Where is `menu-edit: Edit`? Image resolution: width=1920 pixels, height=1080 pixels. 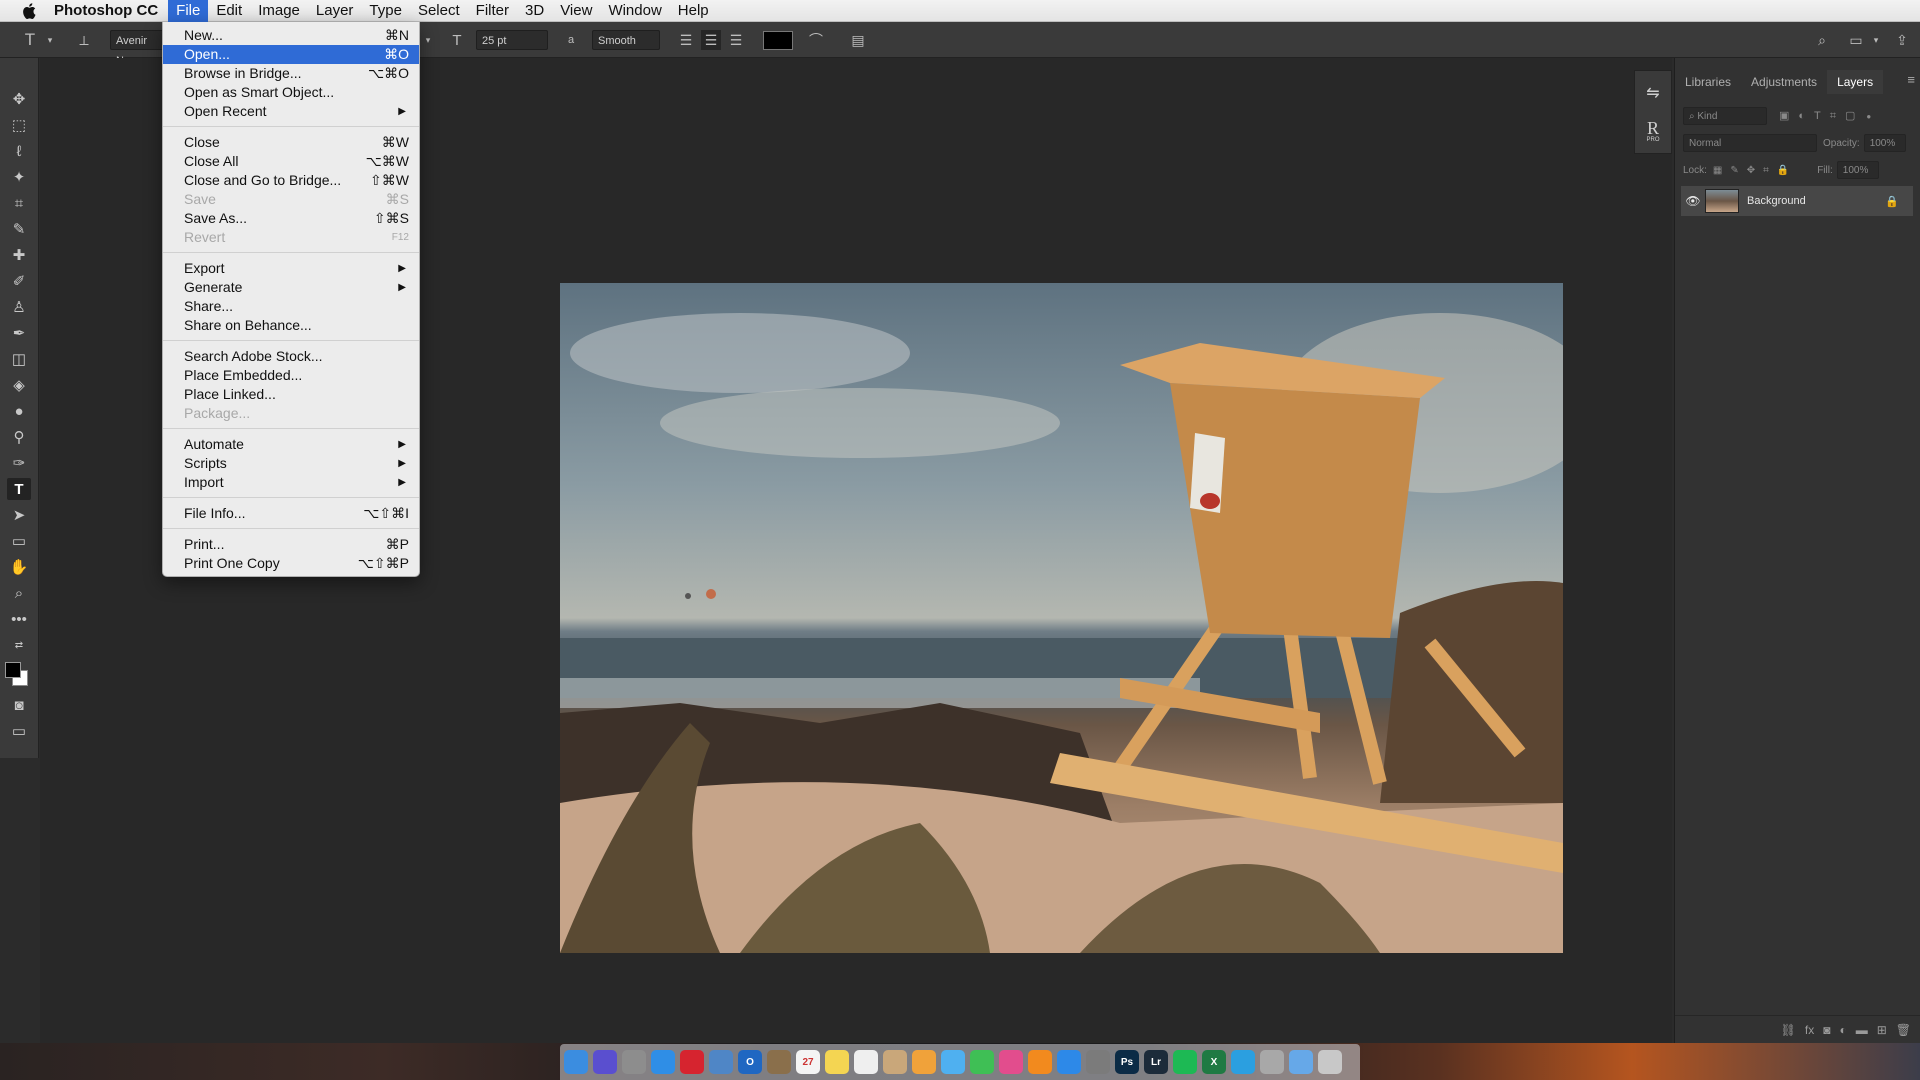 menu-edit: Edit is located at coordinates (229, 11).